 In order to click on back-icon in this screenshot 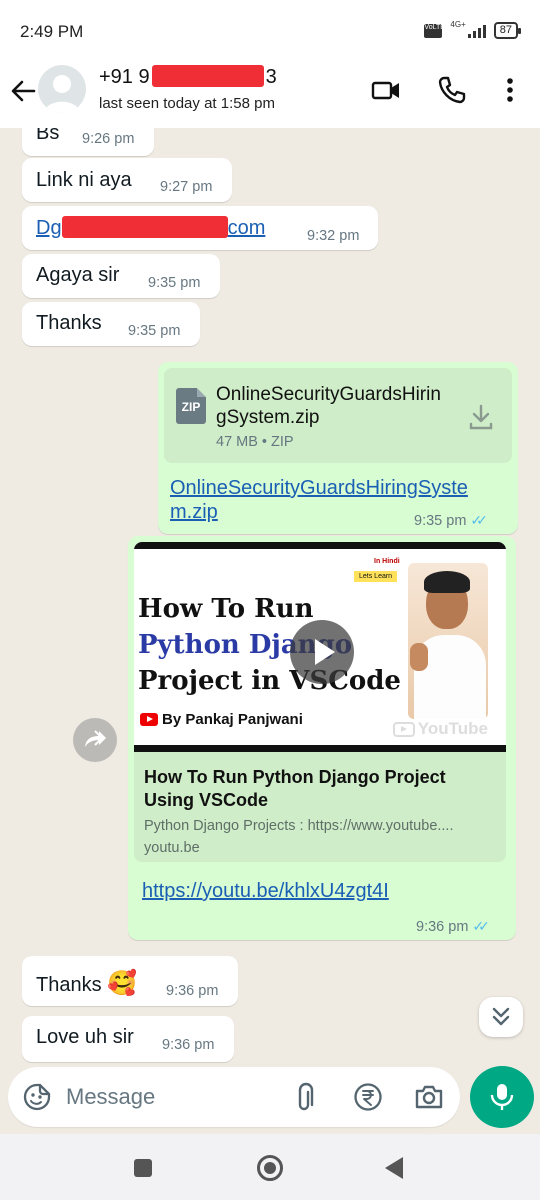, I will do `click(394, 1168)`.